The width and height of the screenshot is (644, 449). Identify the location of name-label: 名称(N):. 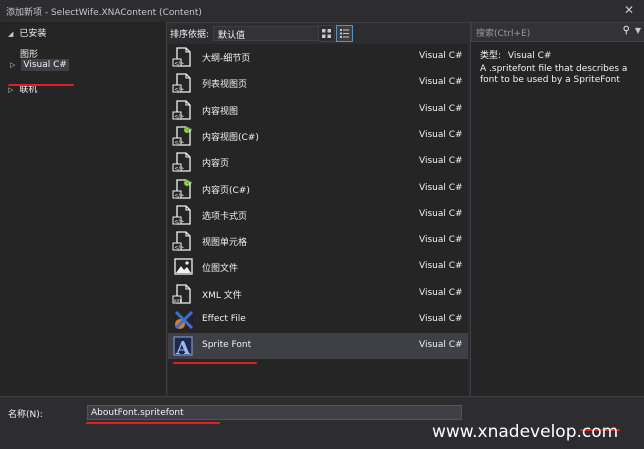
(25, 415).